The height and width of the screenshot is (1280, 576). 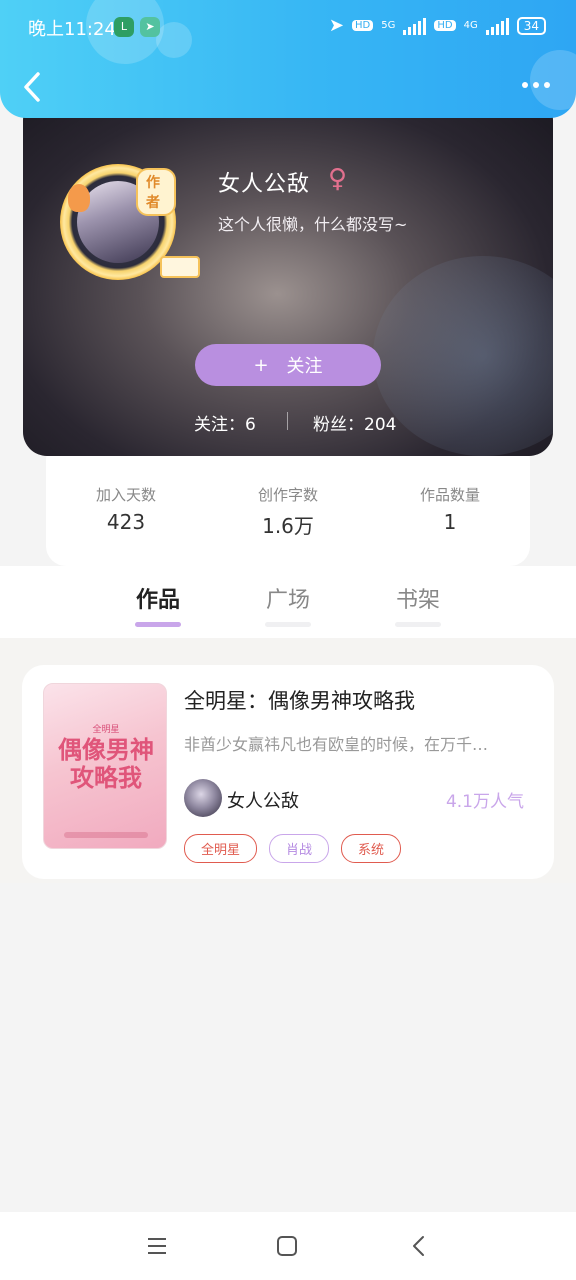 I want to click on stat-value: 1.6万, so click(x=288, y=526).